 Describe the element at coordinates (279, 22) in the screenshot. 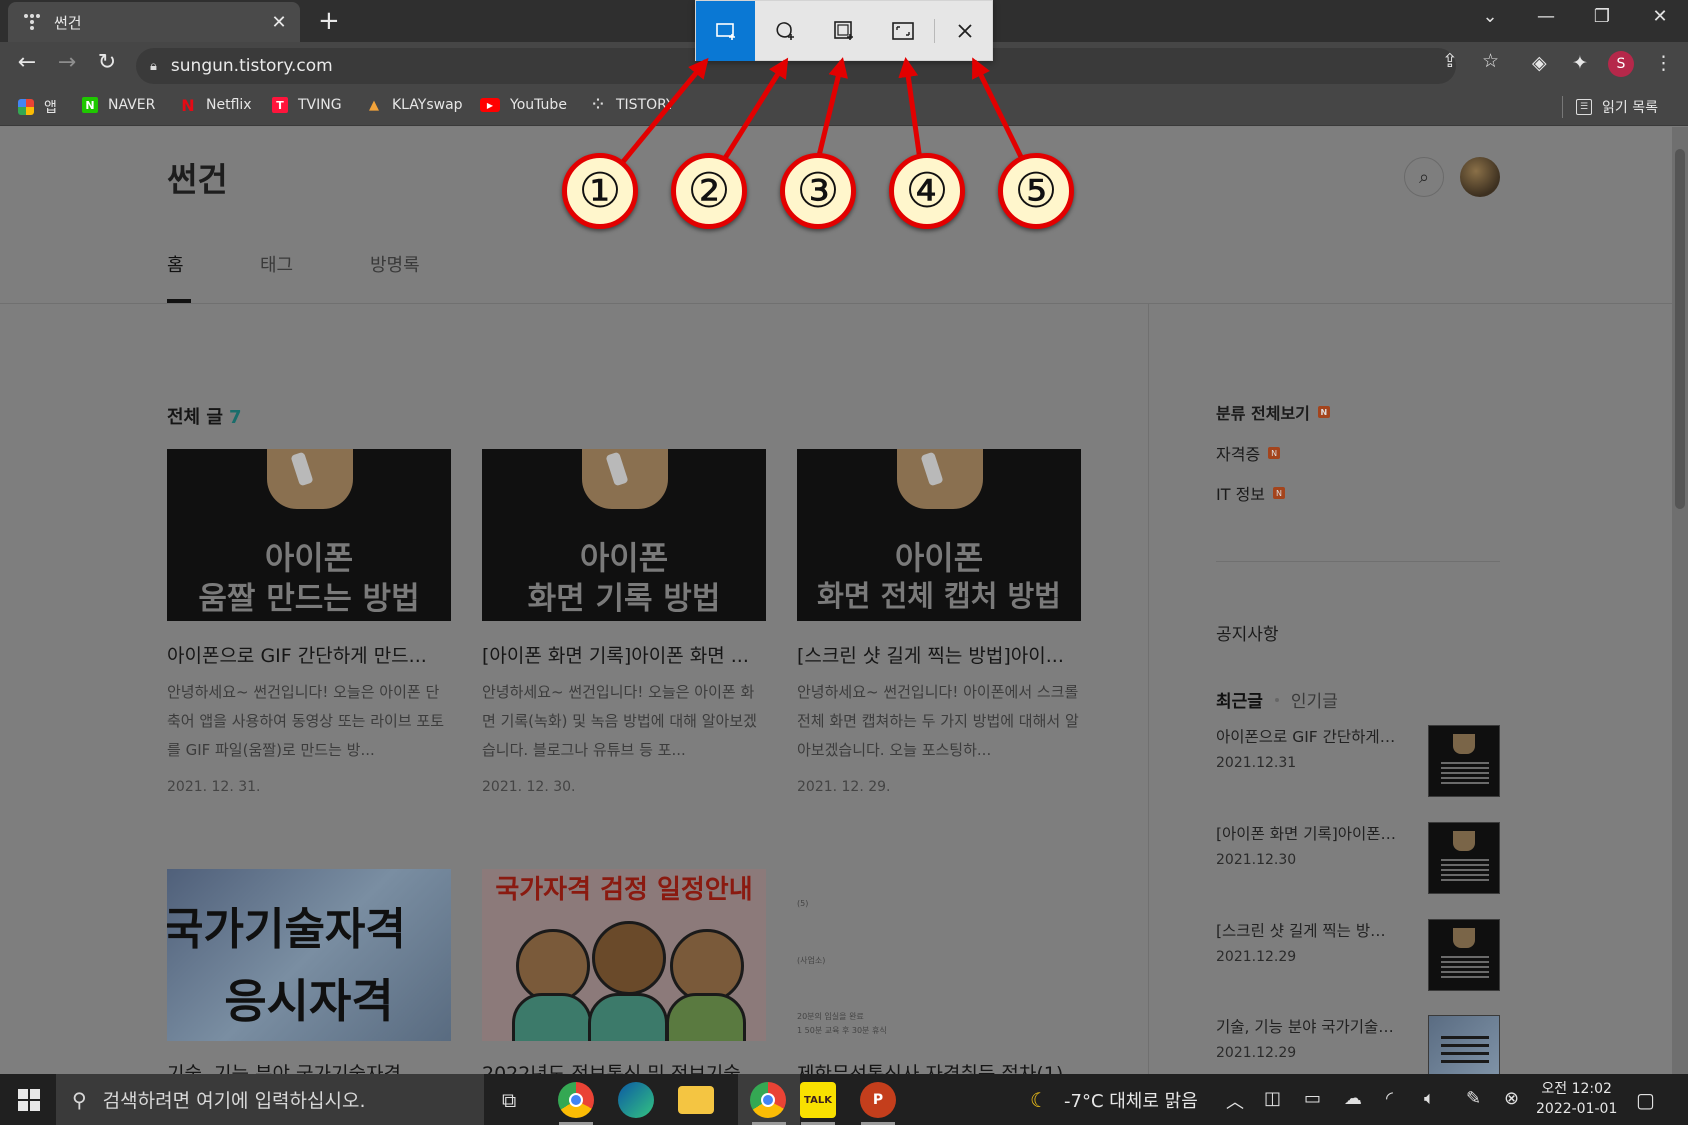

I see `tab-close-icon: ✕` at that location.